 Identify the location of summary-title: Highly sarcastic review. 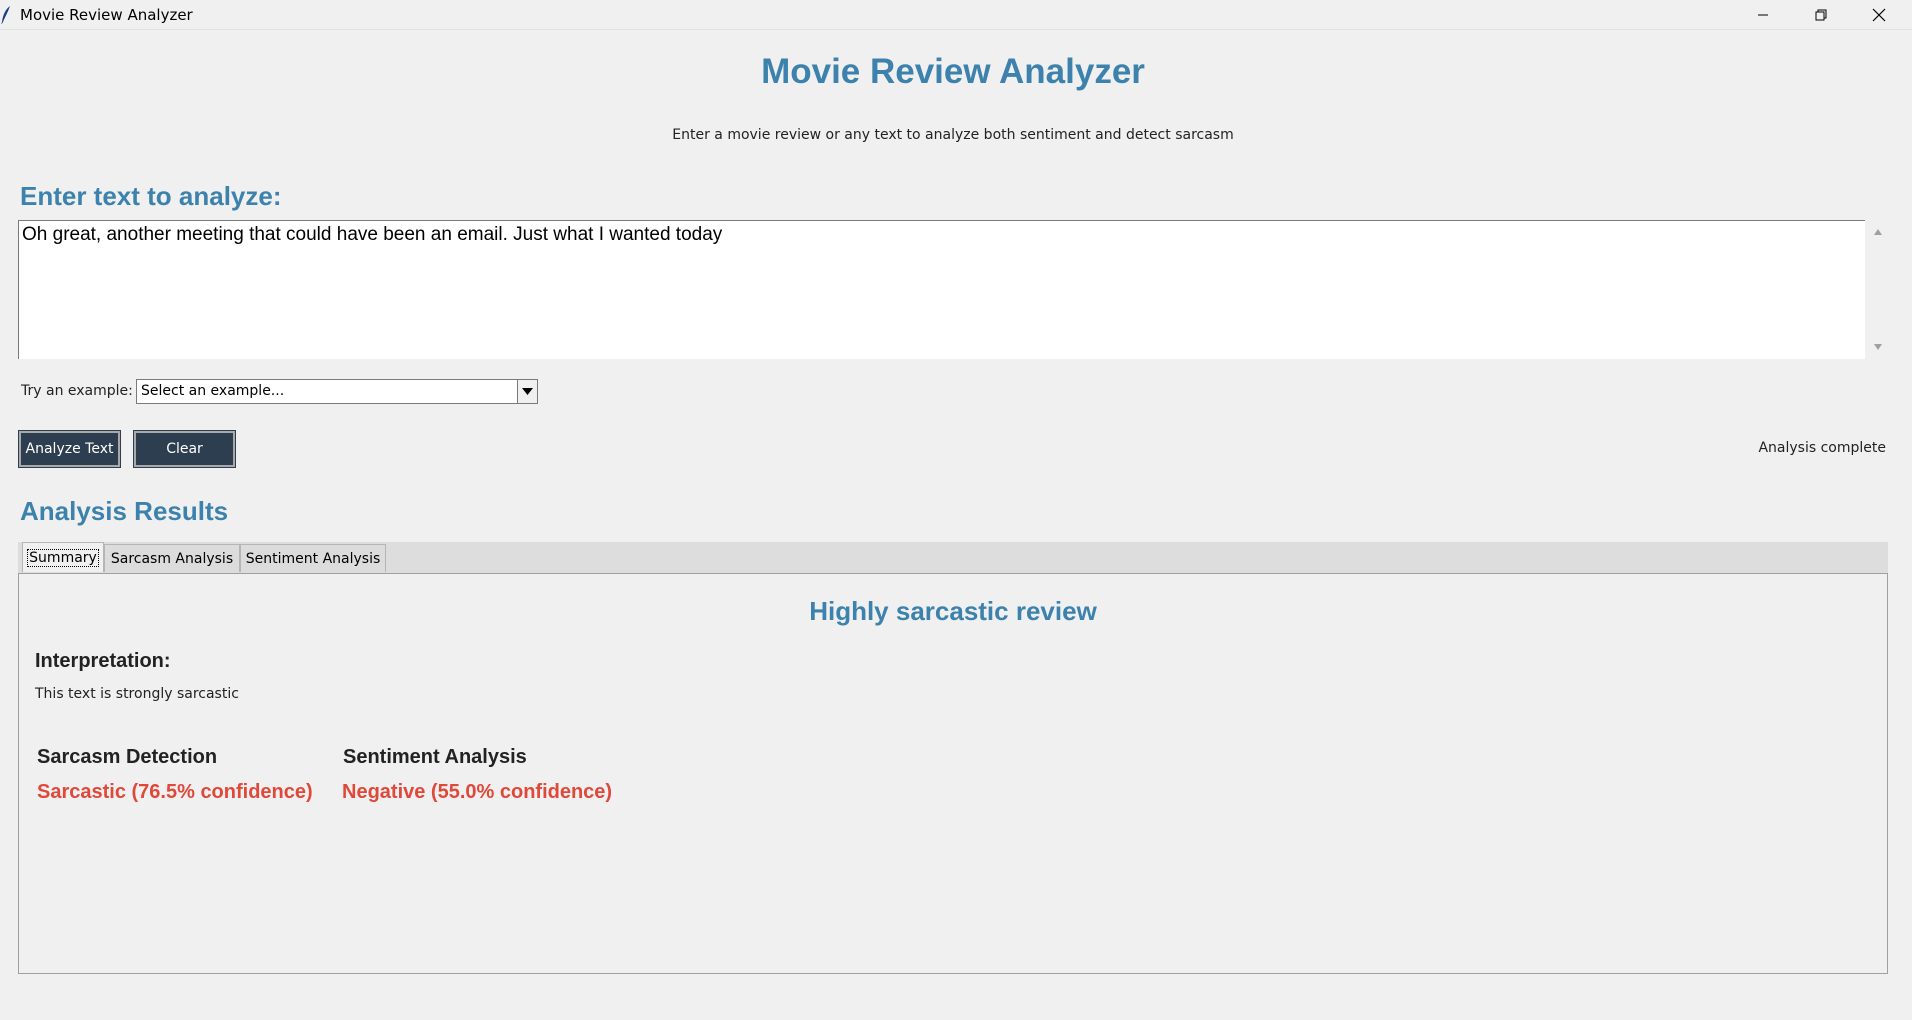
(953, 611).